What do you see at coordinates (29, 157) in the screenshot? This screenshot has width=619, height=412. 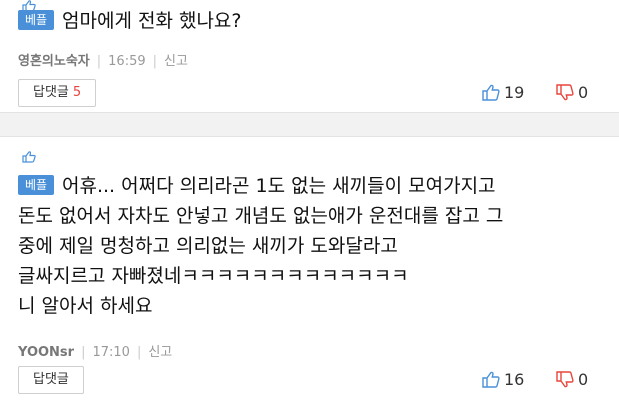 I see `best-thumb-icon` at bounding box center [29, 157].